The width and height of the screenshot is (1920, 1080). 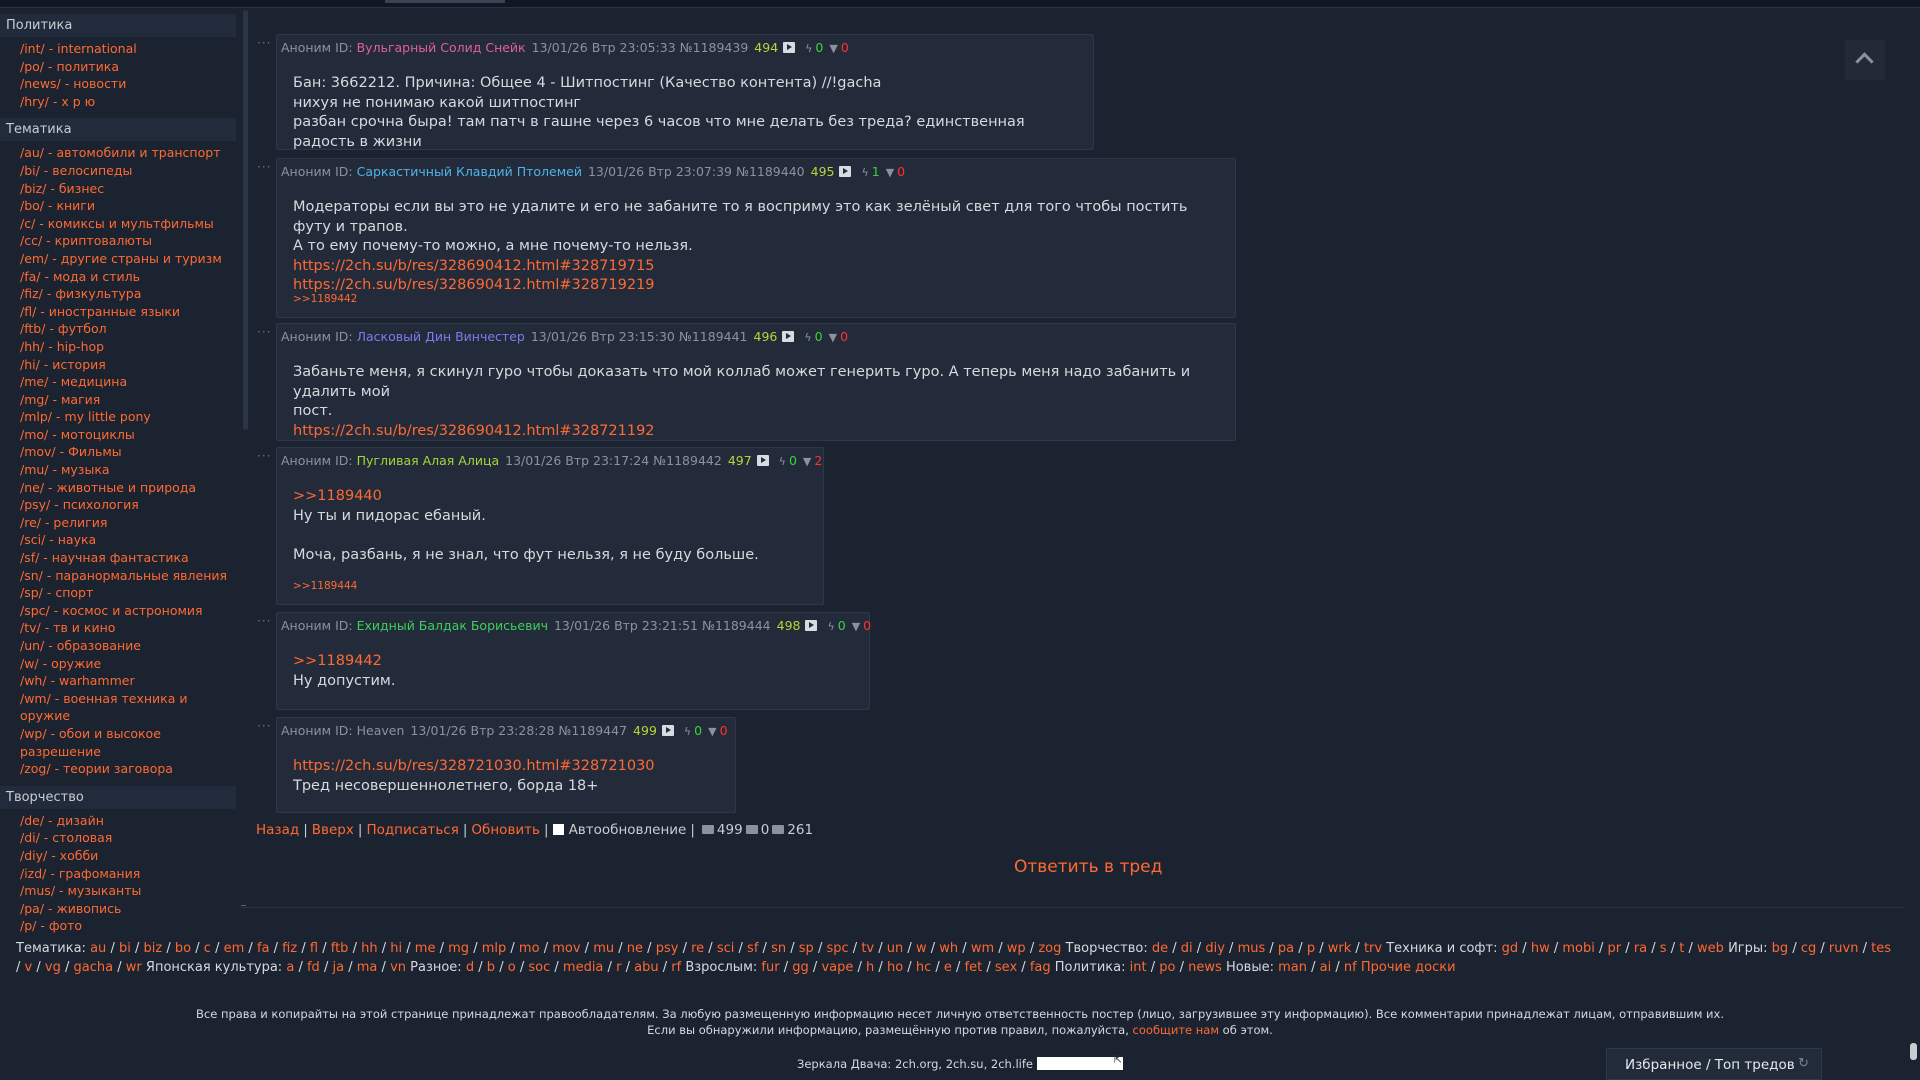 What do you see at coordinates (1663, 948) in the screenshot?
I see `board-link: s` at bounding box center [1663, 948].